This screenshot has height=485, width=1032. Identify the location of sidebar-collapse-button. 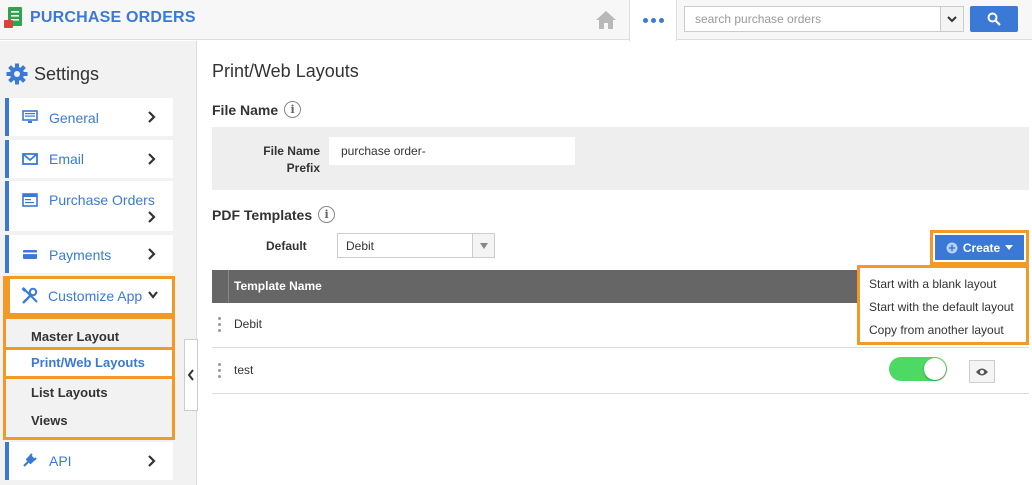
(191, 375).